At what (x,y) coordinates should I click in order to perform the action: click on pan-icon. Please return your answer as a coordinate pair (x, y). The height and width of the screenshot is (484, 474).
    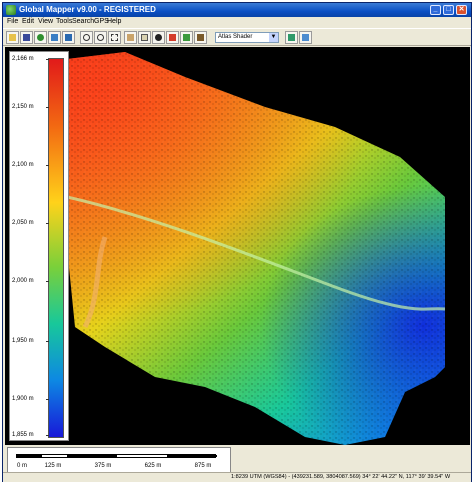
    Looking at the image, I should click on (130, 37).